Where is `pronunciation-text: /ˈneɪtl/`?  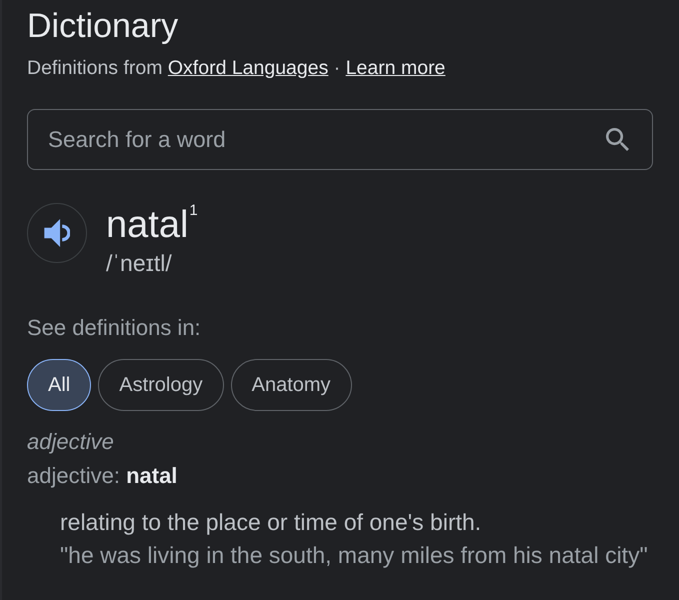
pronunciation-text: /ˈneɪtl/ is located at coordinates (139, 263).